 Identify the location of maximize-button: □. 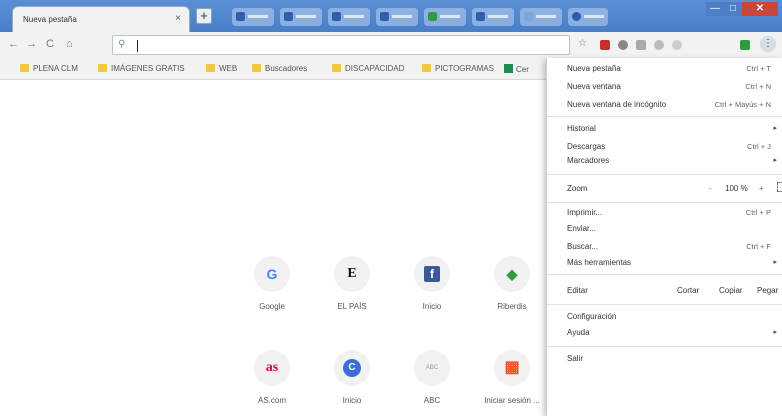
(733, 9).